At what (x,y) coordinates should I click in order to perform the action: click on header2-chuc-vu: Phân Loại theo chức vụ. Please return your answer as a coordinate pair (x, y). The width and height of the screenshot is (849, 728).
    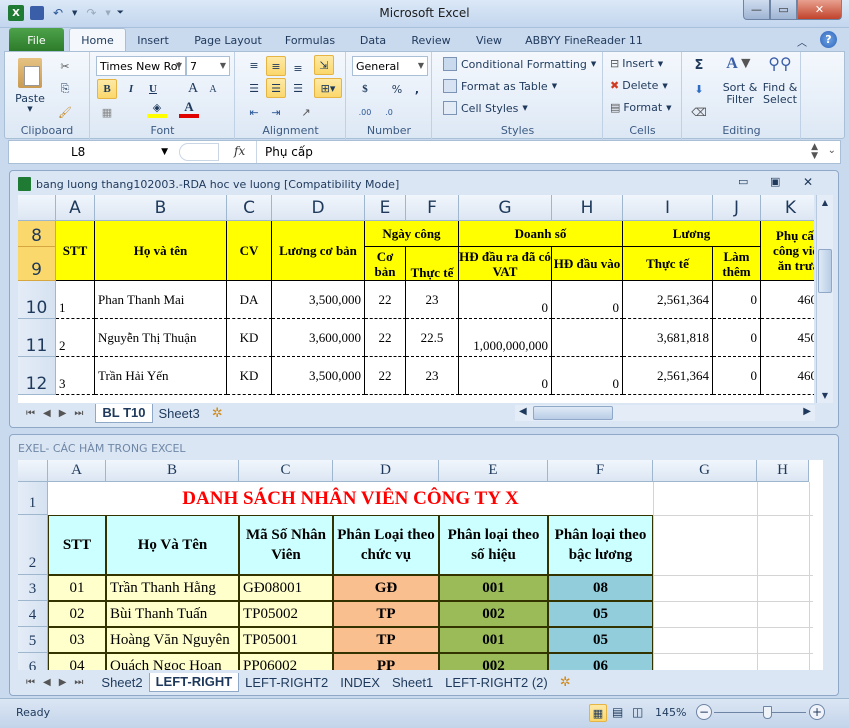
    Looking at the image, I should click on (386, 545).